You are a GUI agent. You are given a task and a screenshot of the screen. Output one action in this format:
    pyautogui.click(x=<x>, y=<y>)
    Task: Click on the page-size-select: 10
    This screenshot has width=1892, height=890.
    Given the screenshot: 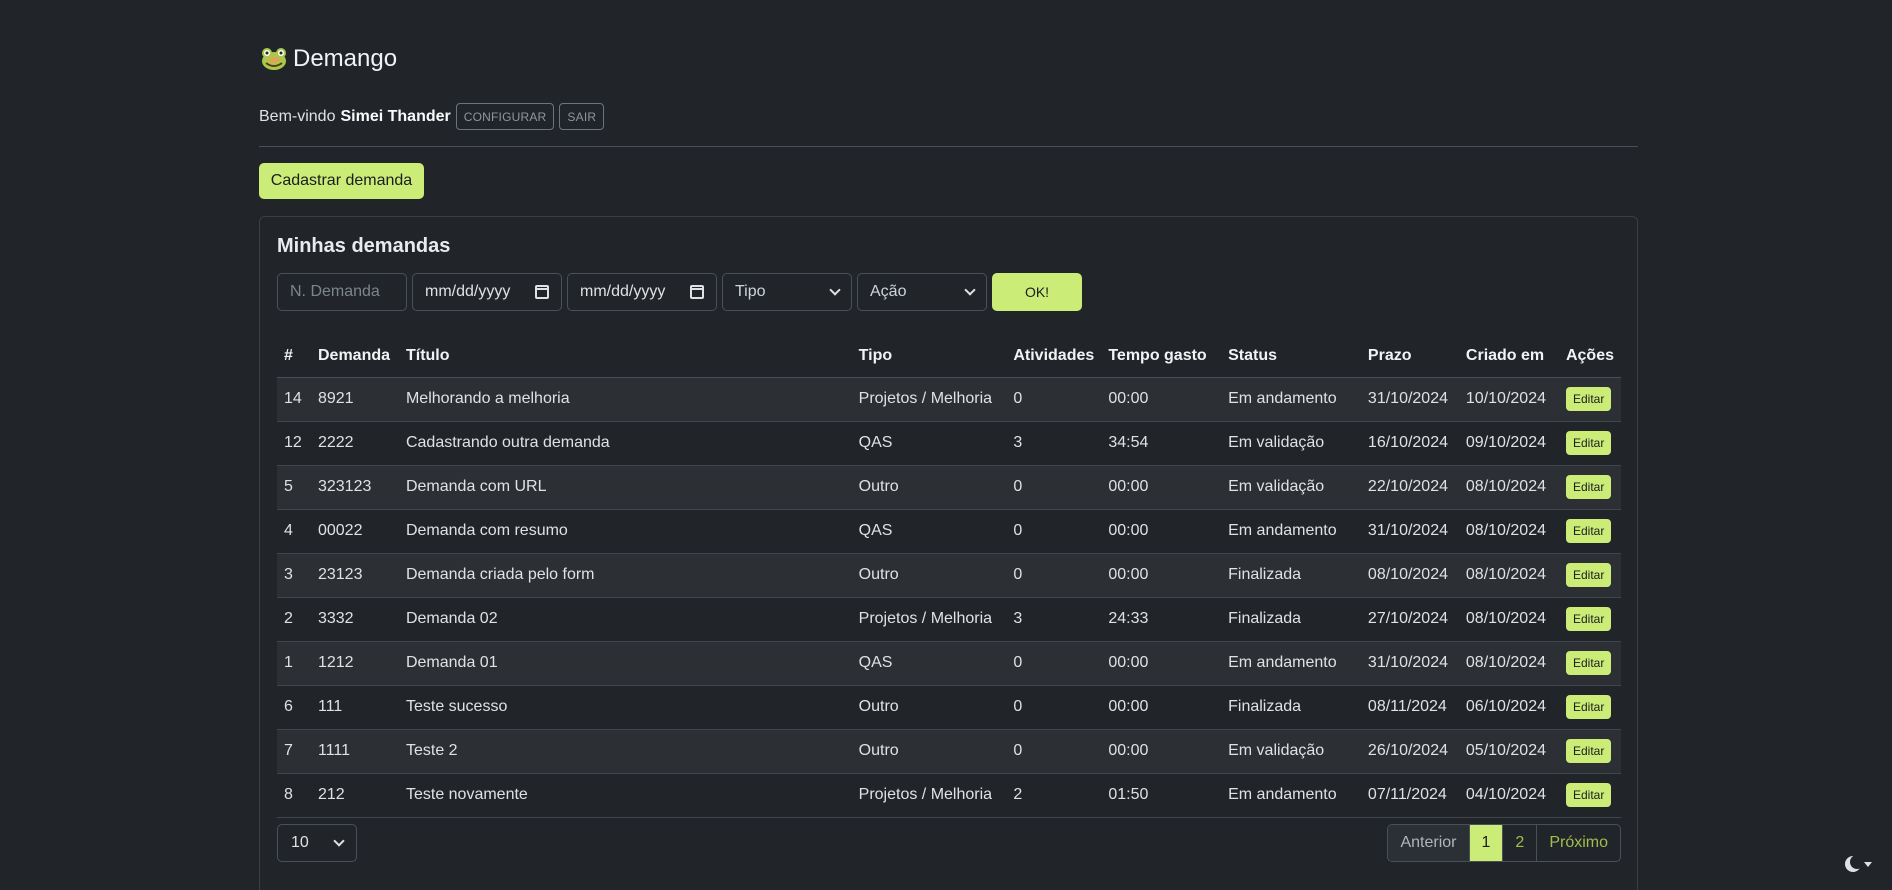 What is the action you would take?
    pyautogui.click(x=317, y=843)
    